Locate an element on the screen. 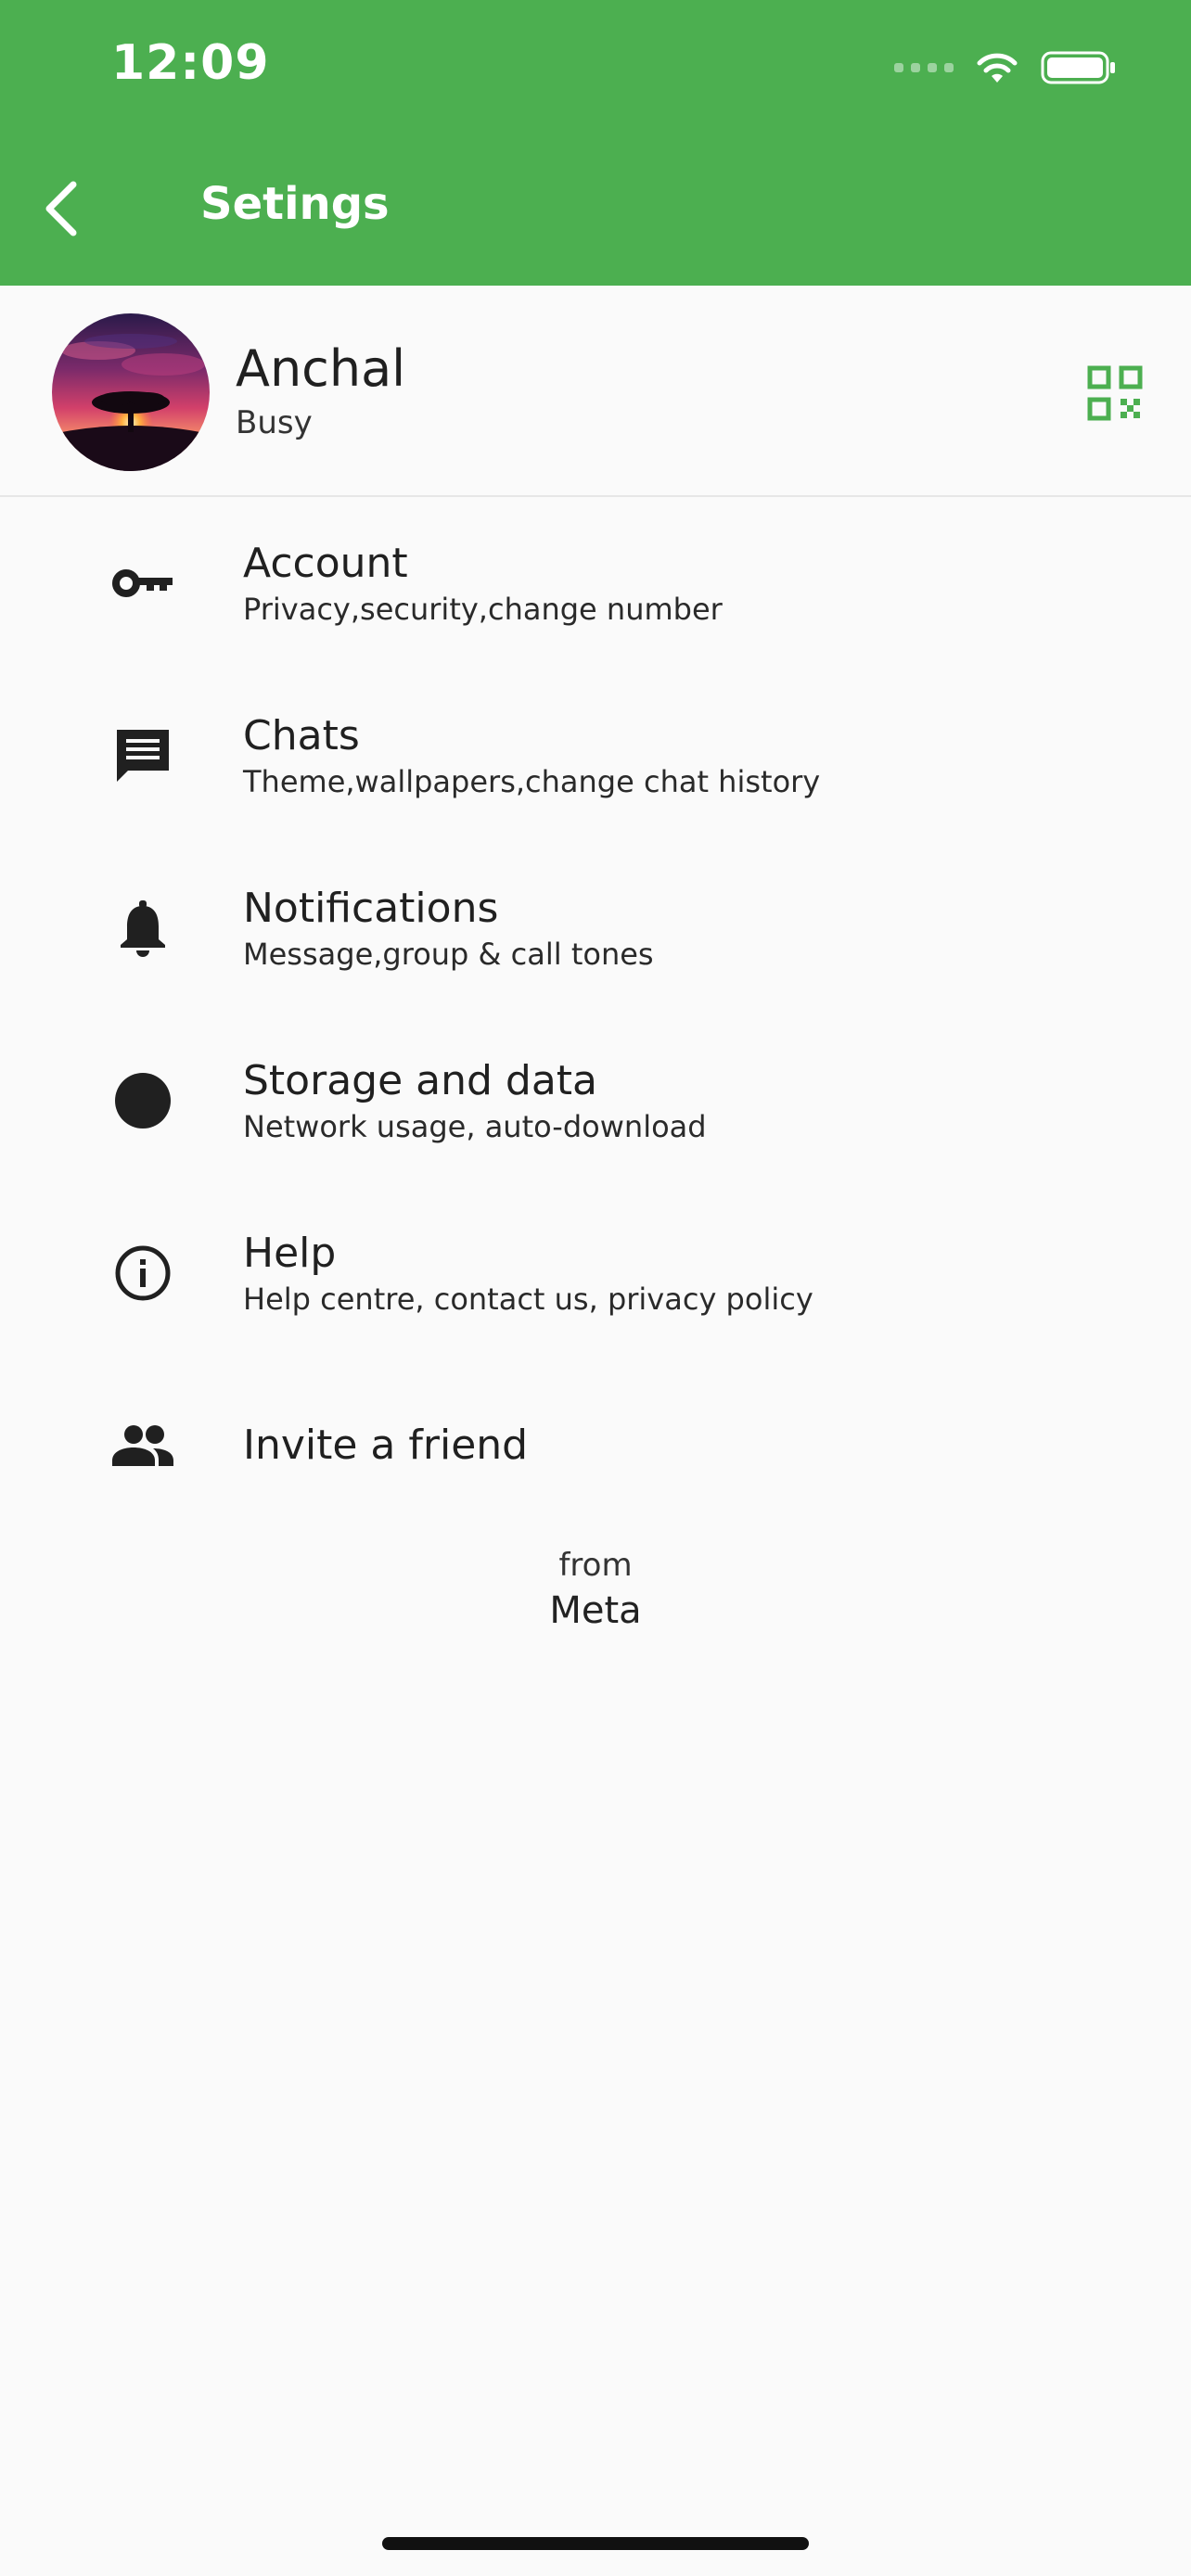  avatar-image is located at coordinates (131, 392).